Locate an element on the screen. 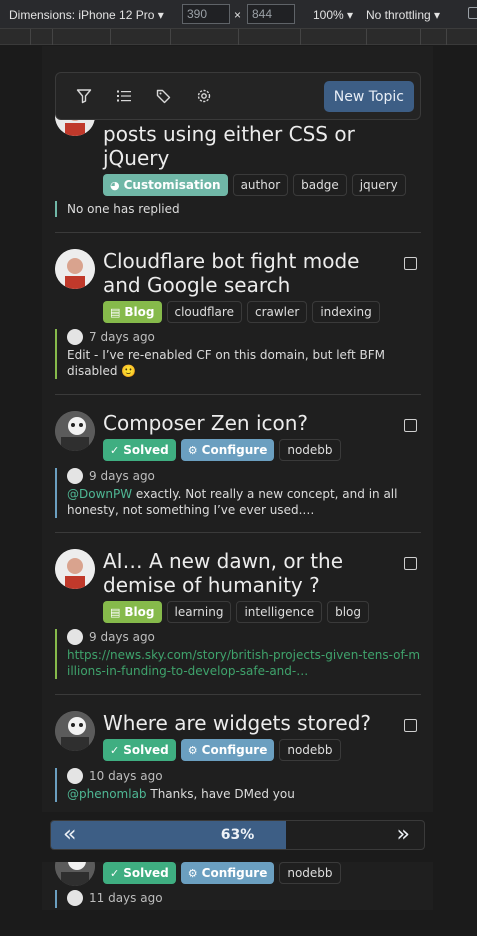 The height and width of the screenshot is (936, 477). category-badge: ◕ Customisation is located at coordinates (165, 185).